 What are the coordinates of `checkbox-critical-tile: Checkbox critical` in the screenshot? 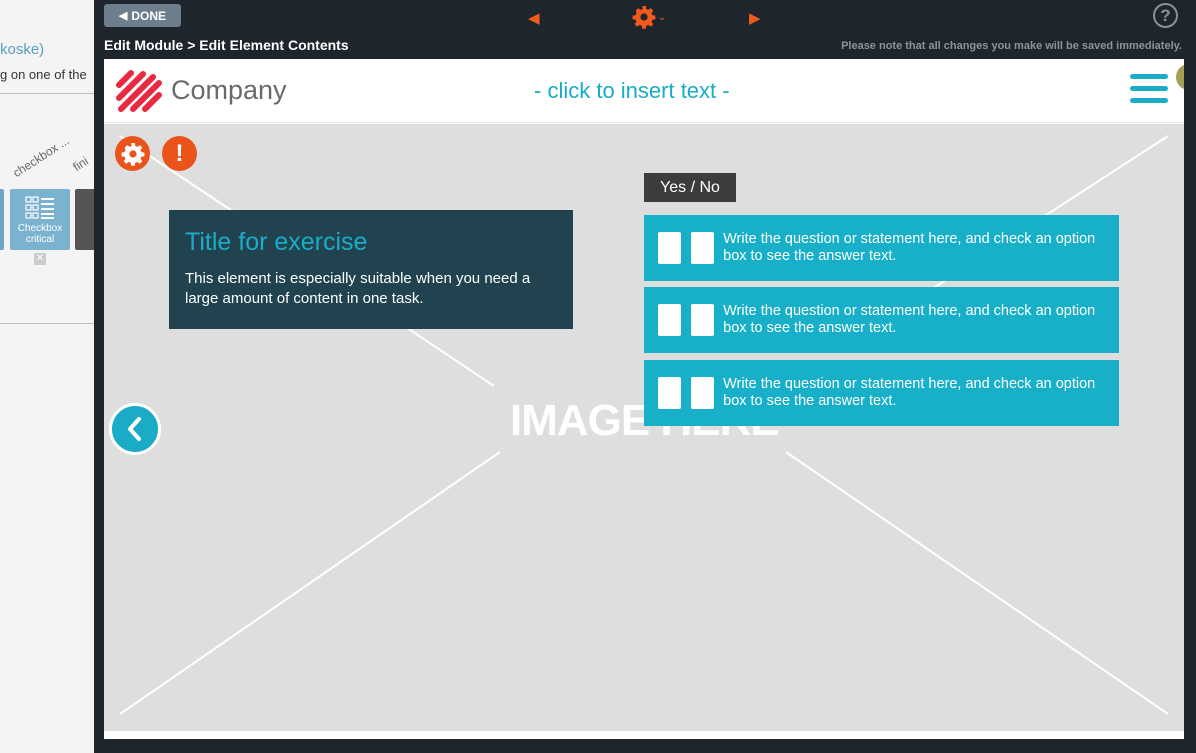 It's located at (40, 219).